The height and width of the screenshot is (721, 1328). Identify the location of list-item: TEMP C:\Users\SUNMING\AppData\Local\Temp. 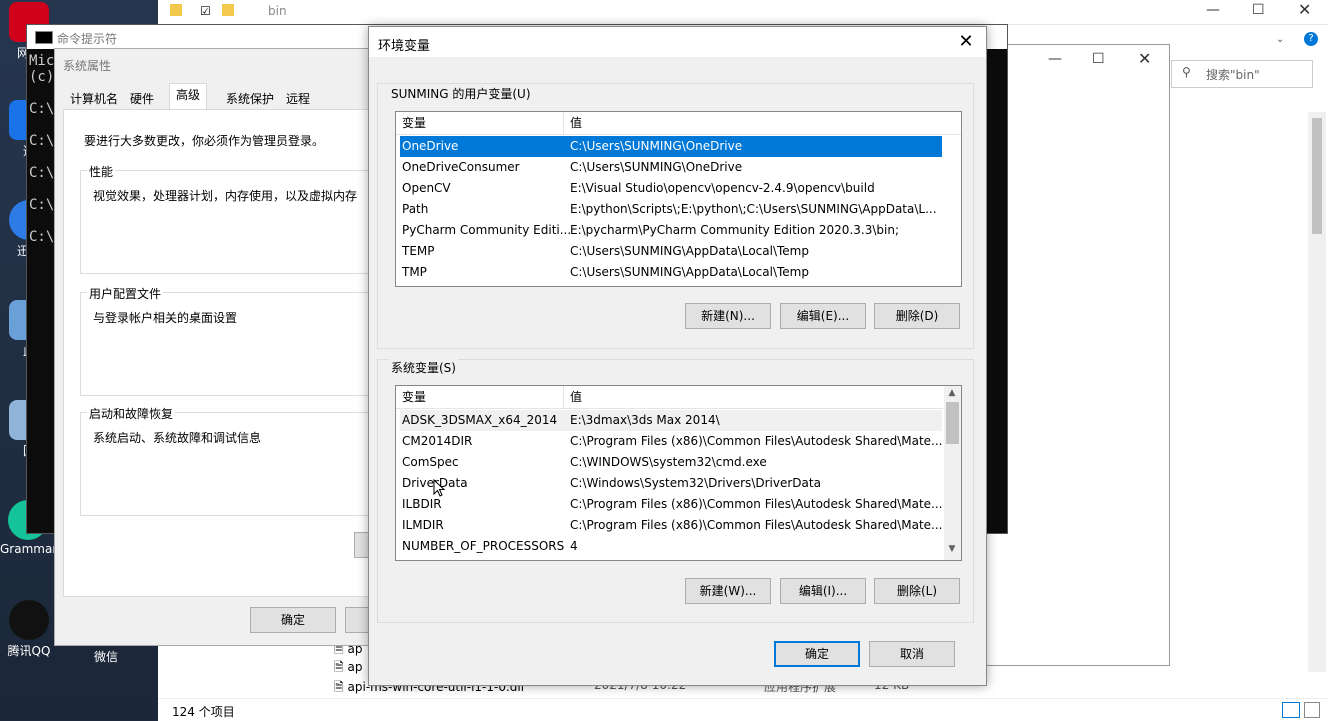
(671, 251).